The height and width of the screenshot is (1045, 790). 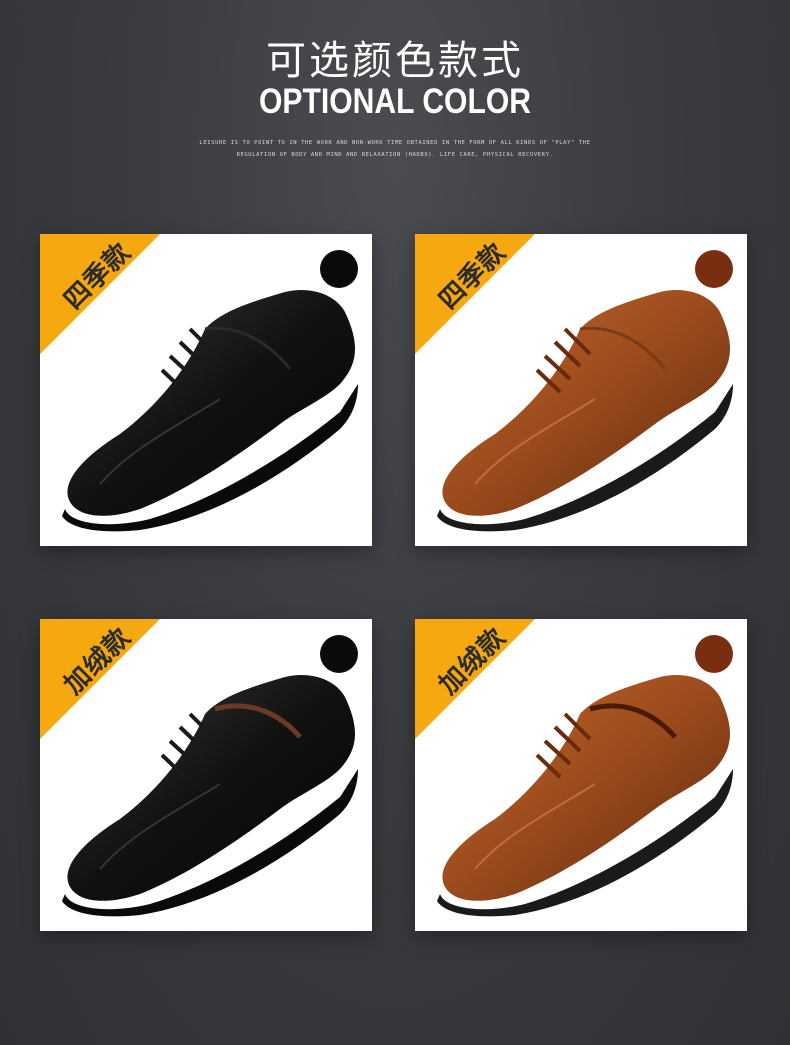 What do you see at coordinates (395, 61) in the screenshot?
I see `page-title-cn: 可选颜色款式` at bounding box center [395, 61].